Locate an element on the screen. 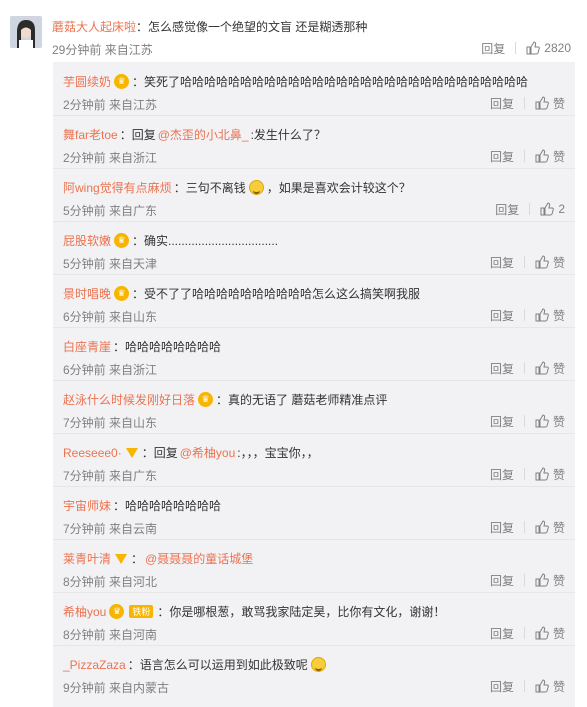  reply-text: :，，，宝宝你，， is located at coordinates (278, 453).